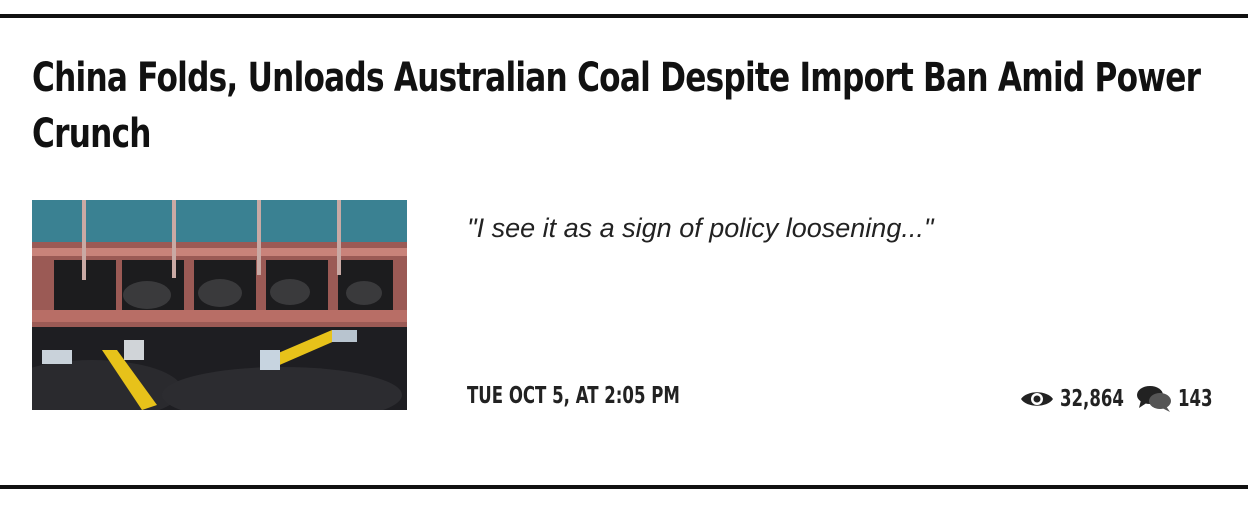  Describe the element at coordinates (624, 16) in the screenshot. I see `top-divider` at that location.